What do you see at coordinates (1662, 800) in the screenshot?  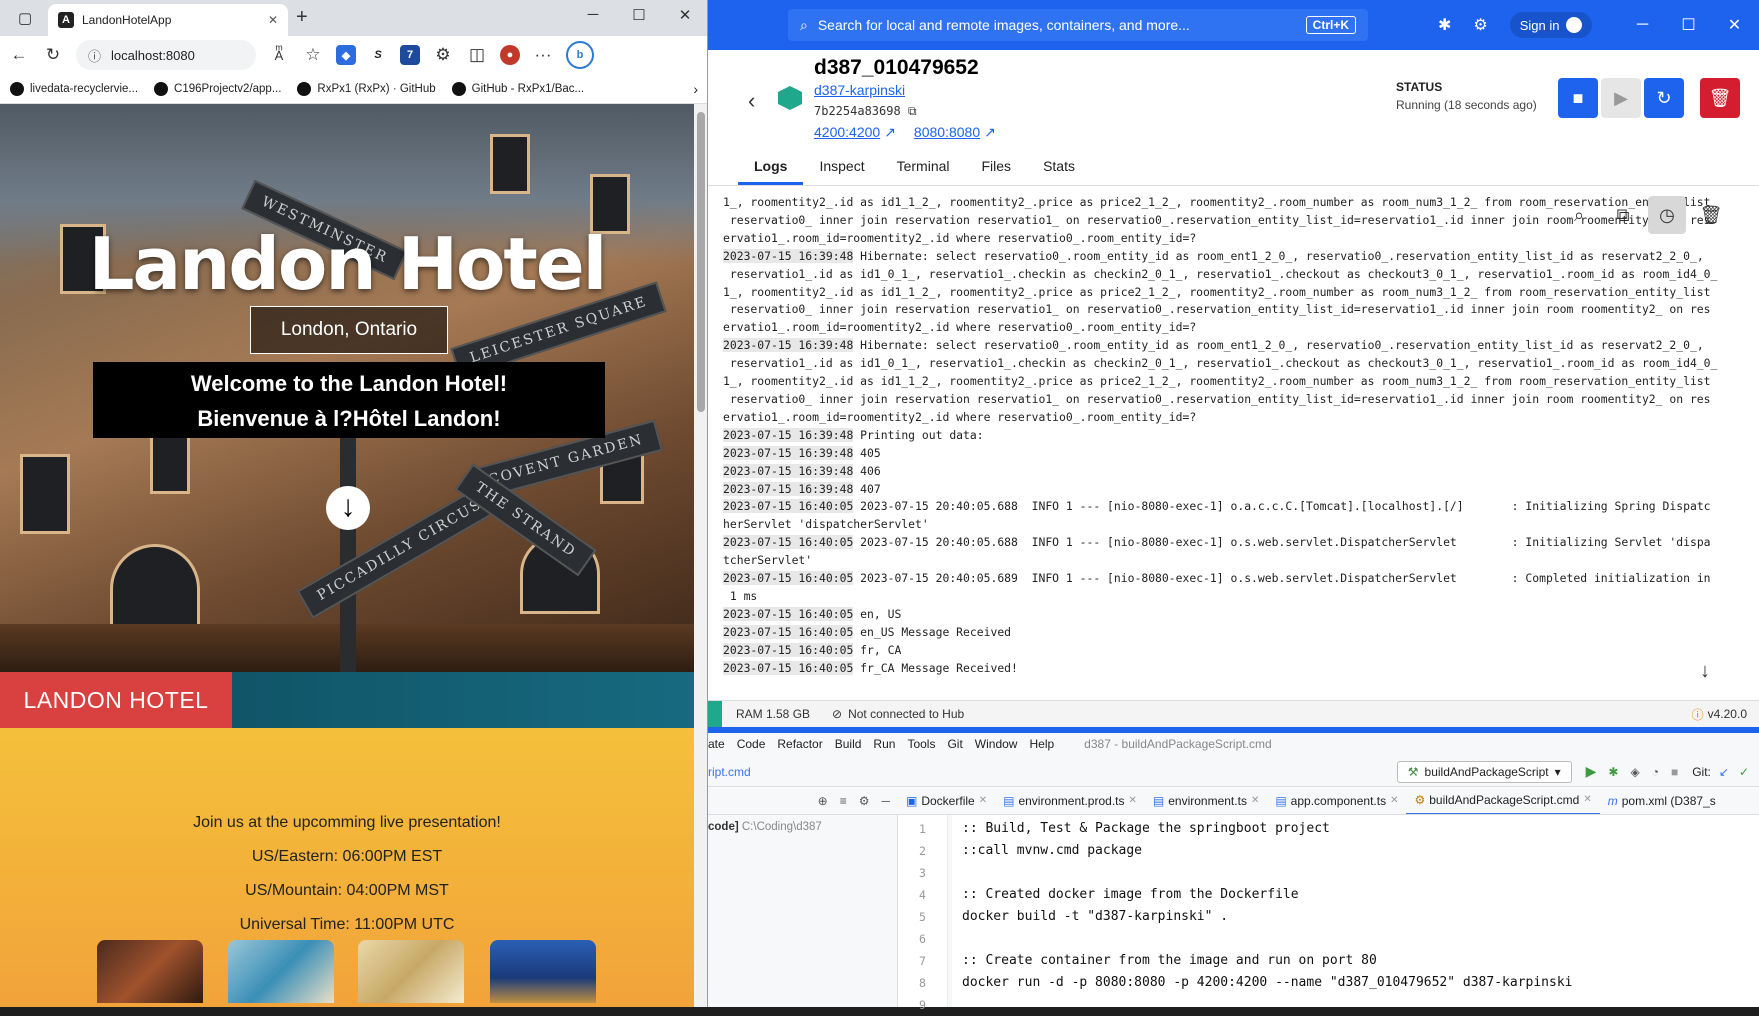 I see `editor-tab: m pom.xml (D387_s` at bounding box center [1662, 800].